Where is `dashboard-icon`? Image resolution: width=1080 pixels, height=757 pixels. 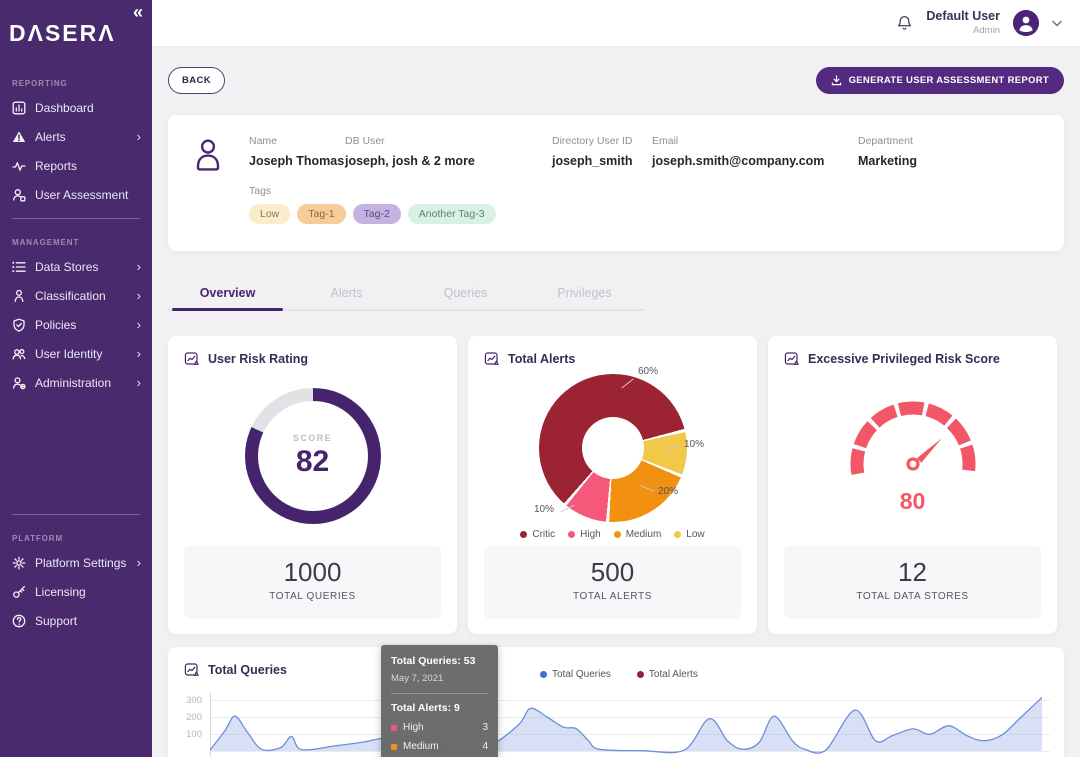
dashboard-icon is located at coordinates (19, 108).